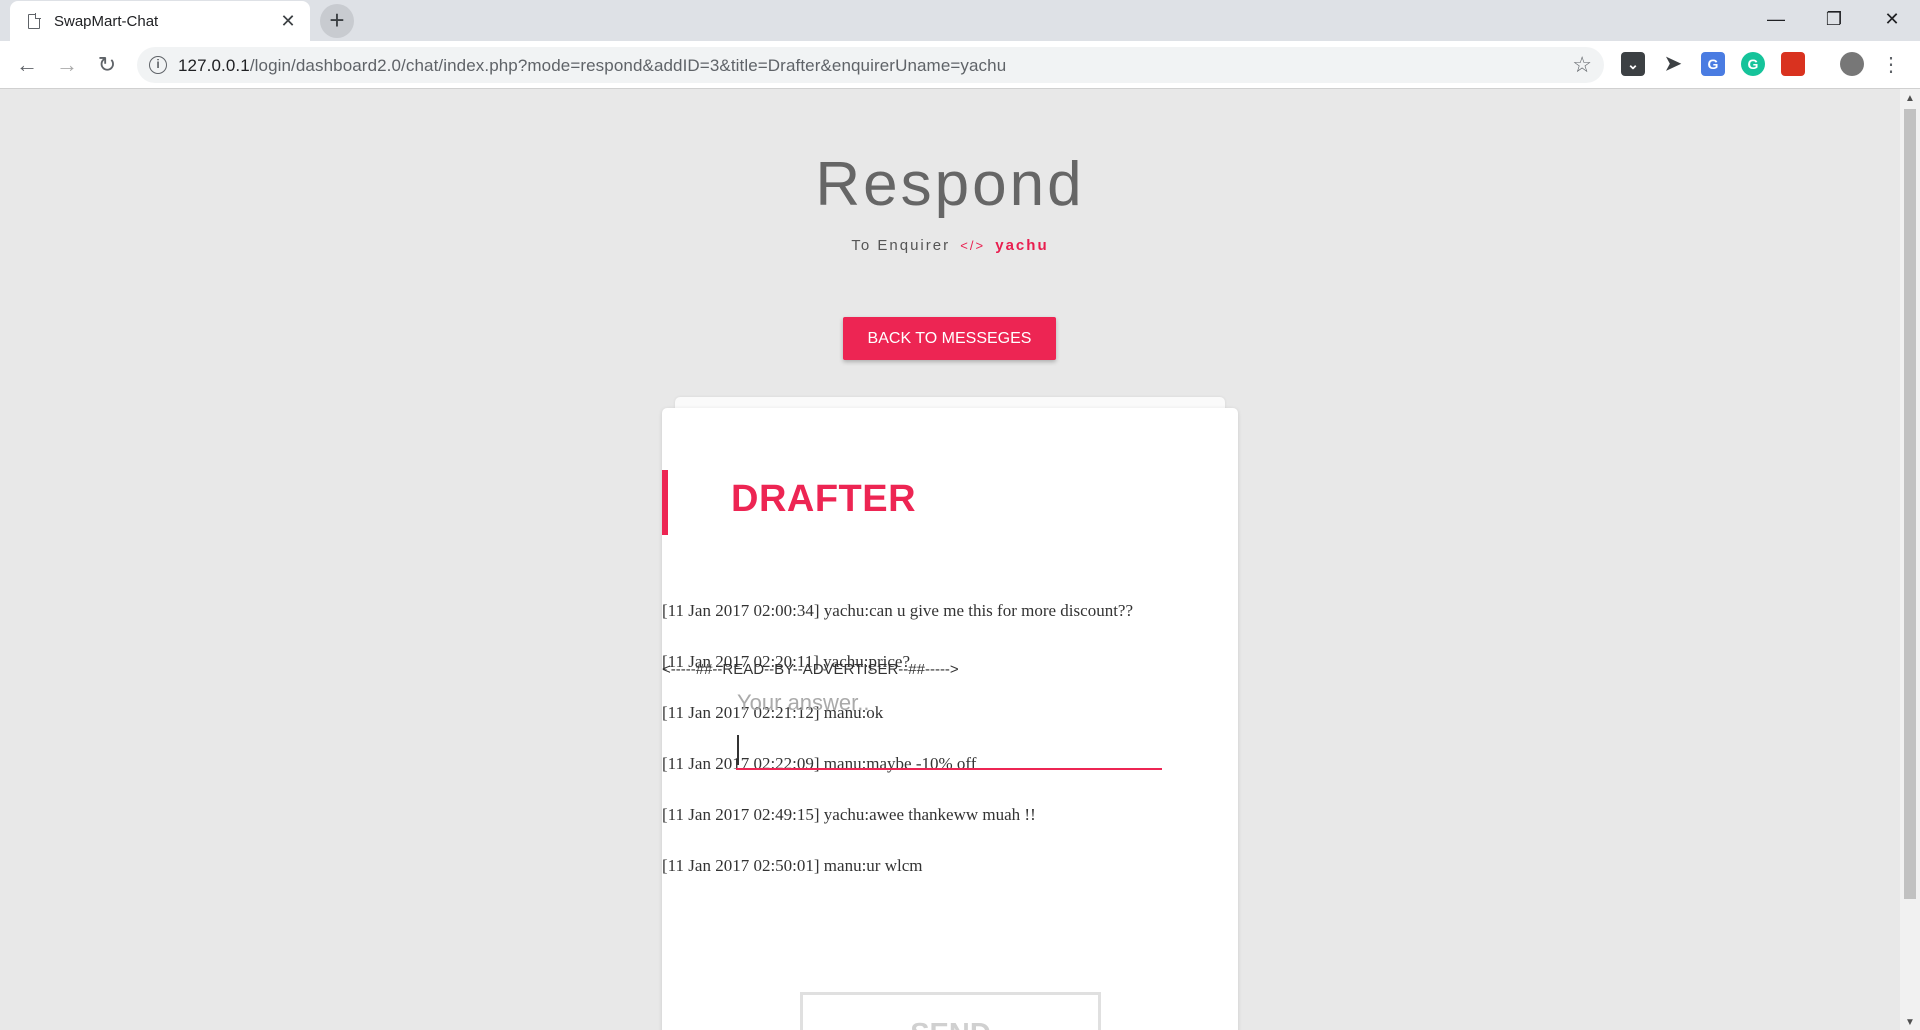 The image size is (1920, 1030). What do you see at coordinates (803, 702) in the screenshot?
I see `answer-placeholder-label: Your answer..` at bounding box center [803, 702].